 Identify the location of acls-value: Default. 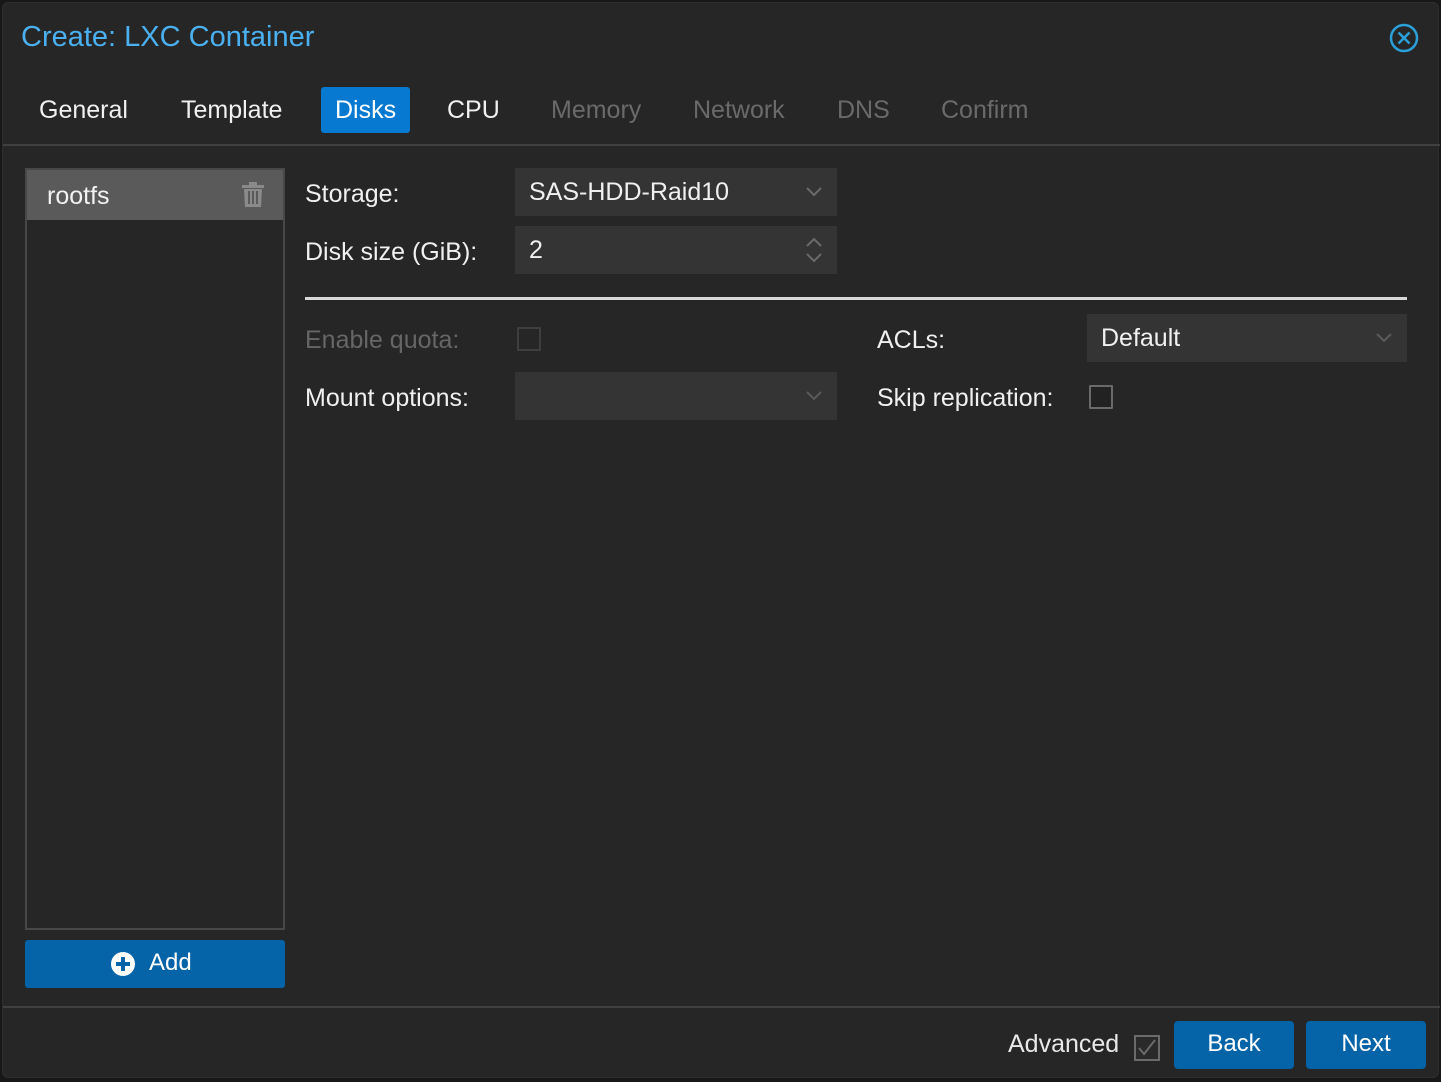
(1141, 338).